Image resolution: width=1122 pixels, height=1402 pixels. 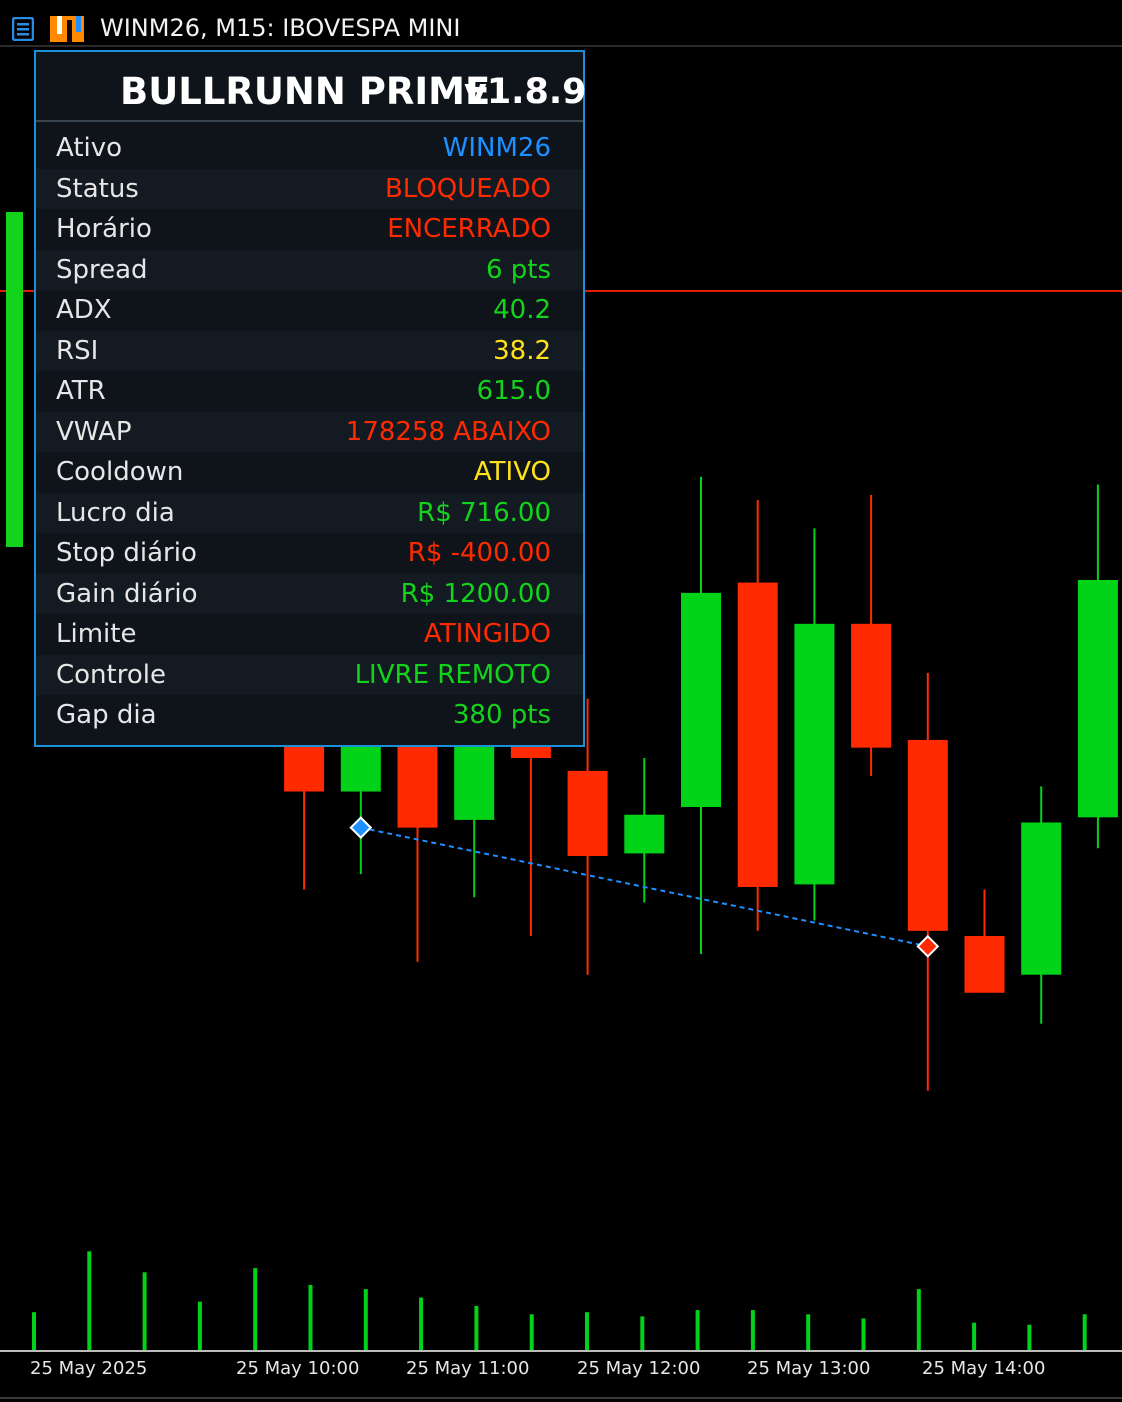 What do you see at coordinates (67, 29) in the screenshot?
I see `app-logo-icon` at bounding box center [67, 29].